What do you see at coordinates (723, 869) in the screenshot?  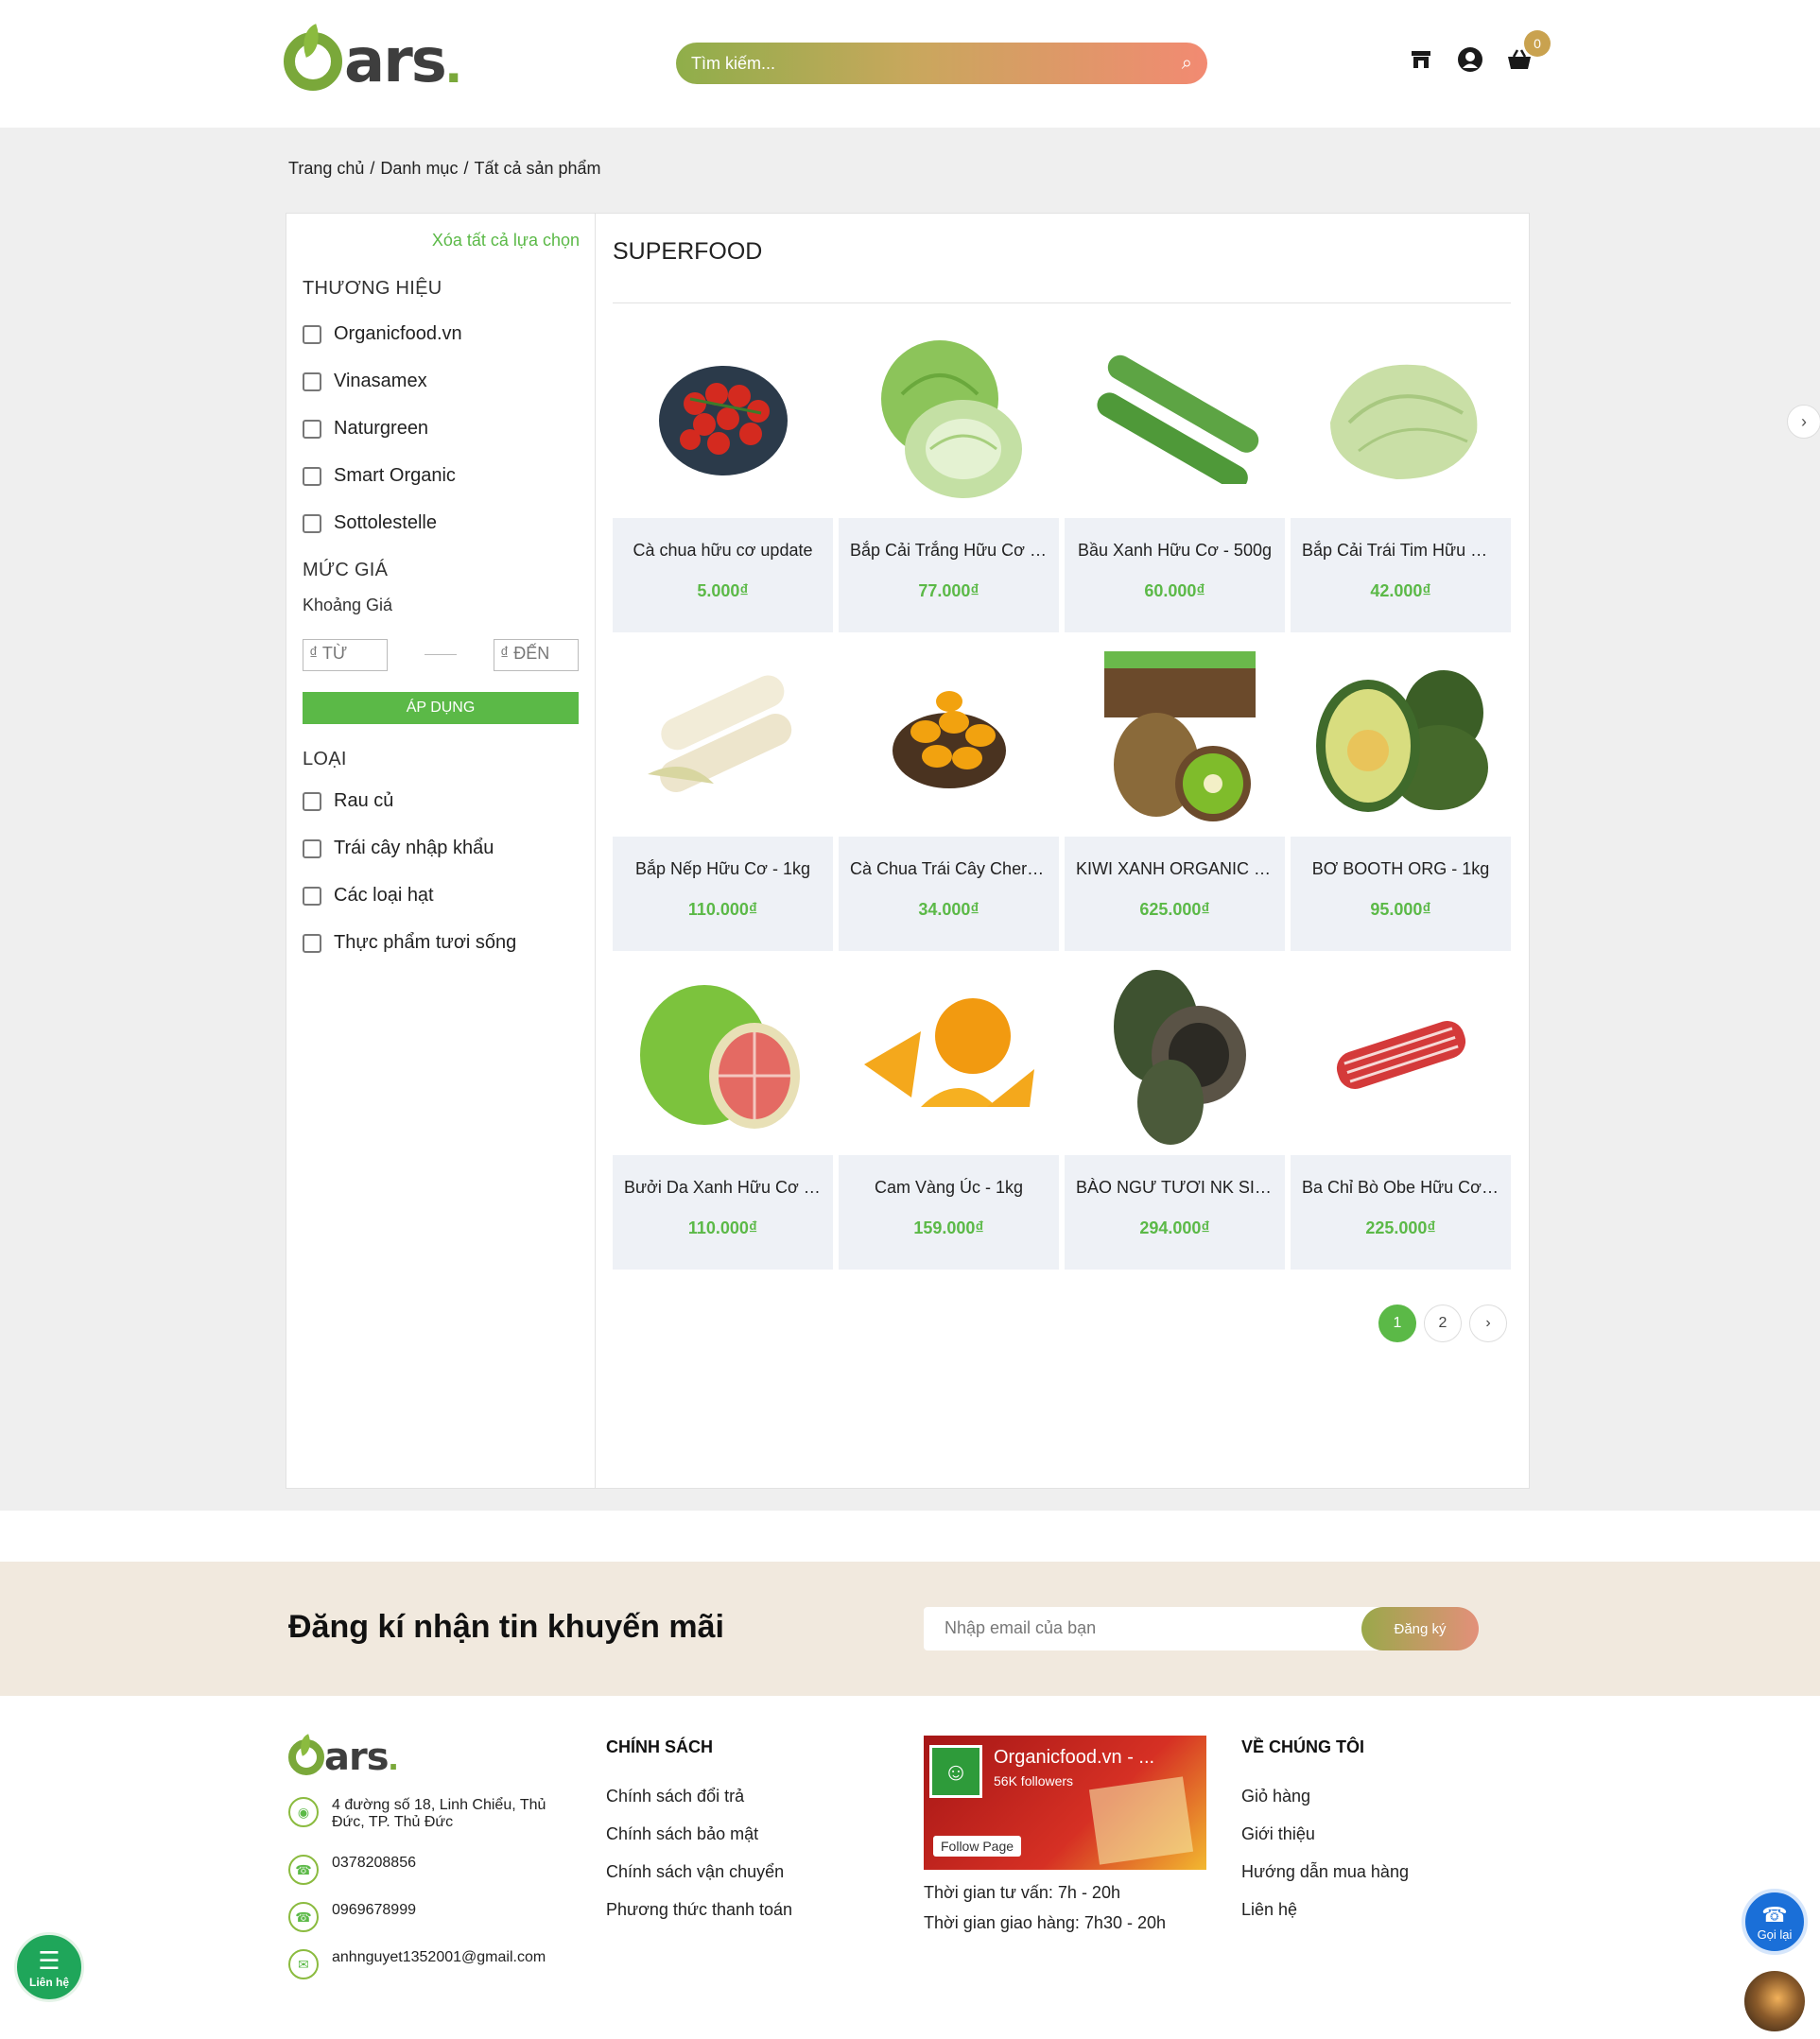 I see `product-name: Bắp Nếp Hữu Cơ - 1kg` at bounding box center [723, 869].